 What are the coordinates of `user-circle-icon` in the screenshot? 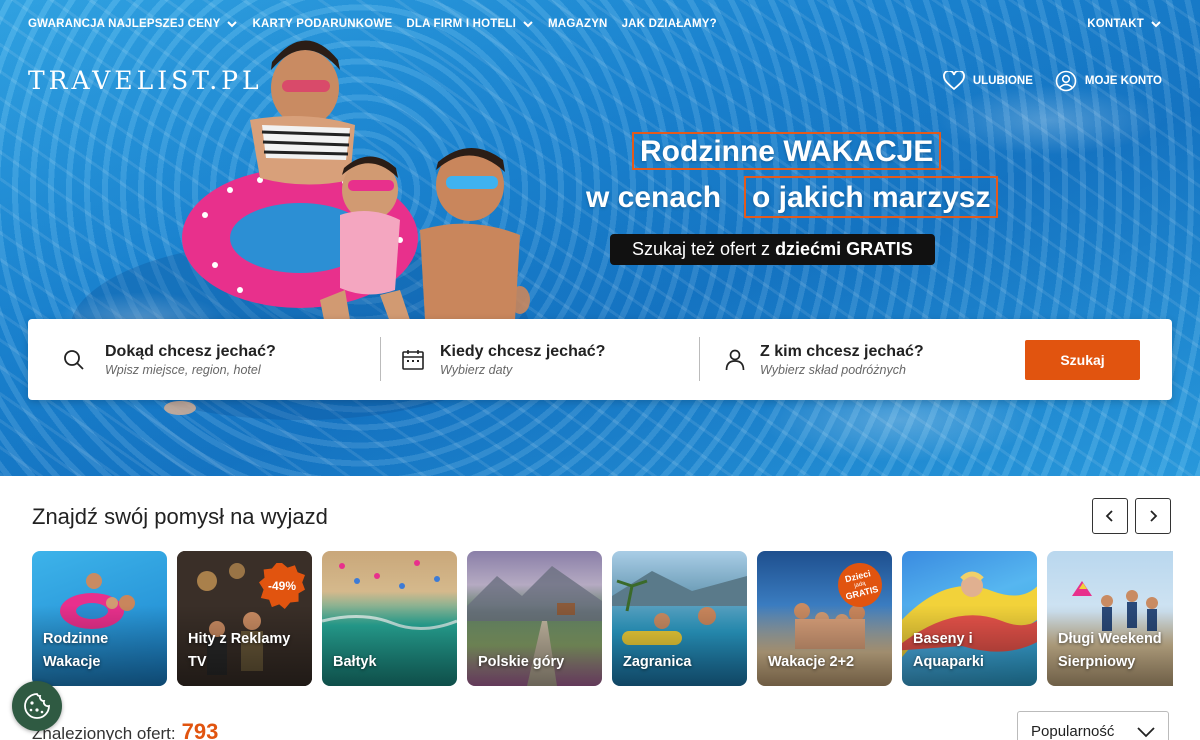 It's located at (1066, 81).